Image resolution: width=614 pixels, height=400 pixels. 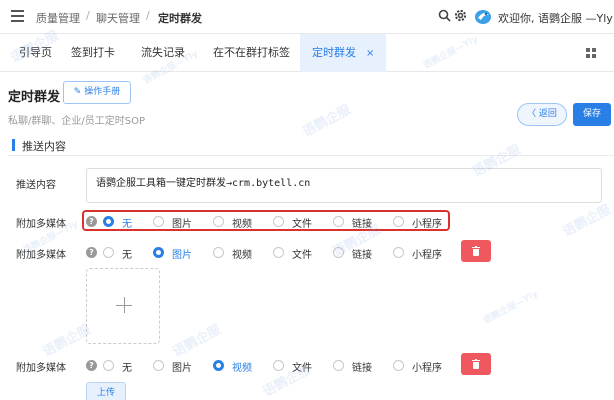 What do you see at coordinates (118, 18) in the screenshot?
I see `breadcrumb-chat: 聊天管理` at bounding box center [118, 18].